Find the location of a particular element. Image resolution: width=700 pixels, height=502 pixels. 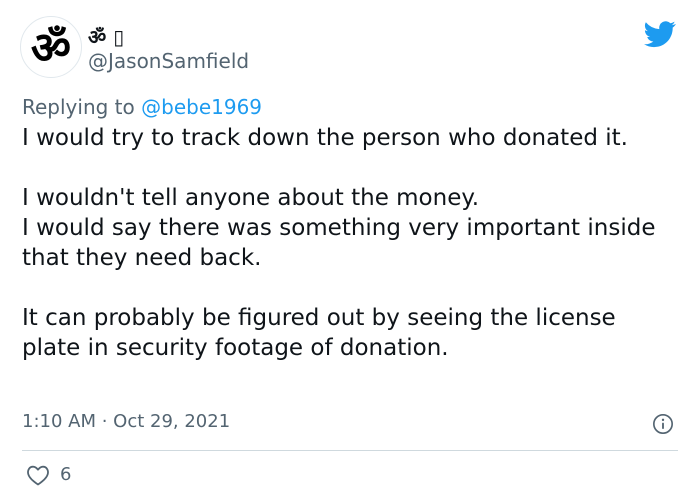

reply-context: Replying to @bebe1969 is located at coordinates (142, 107).